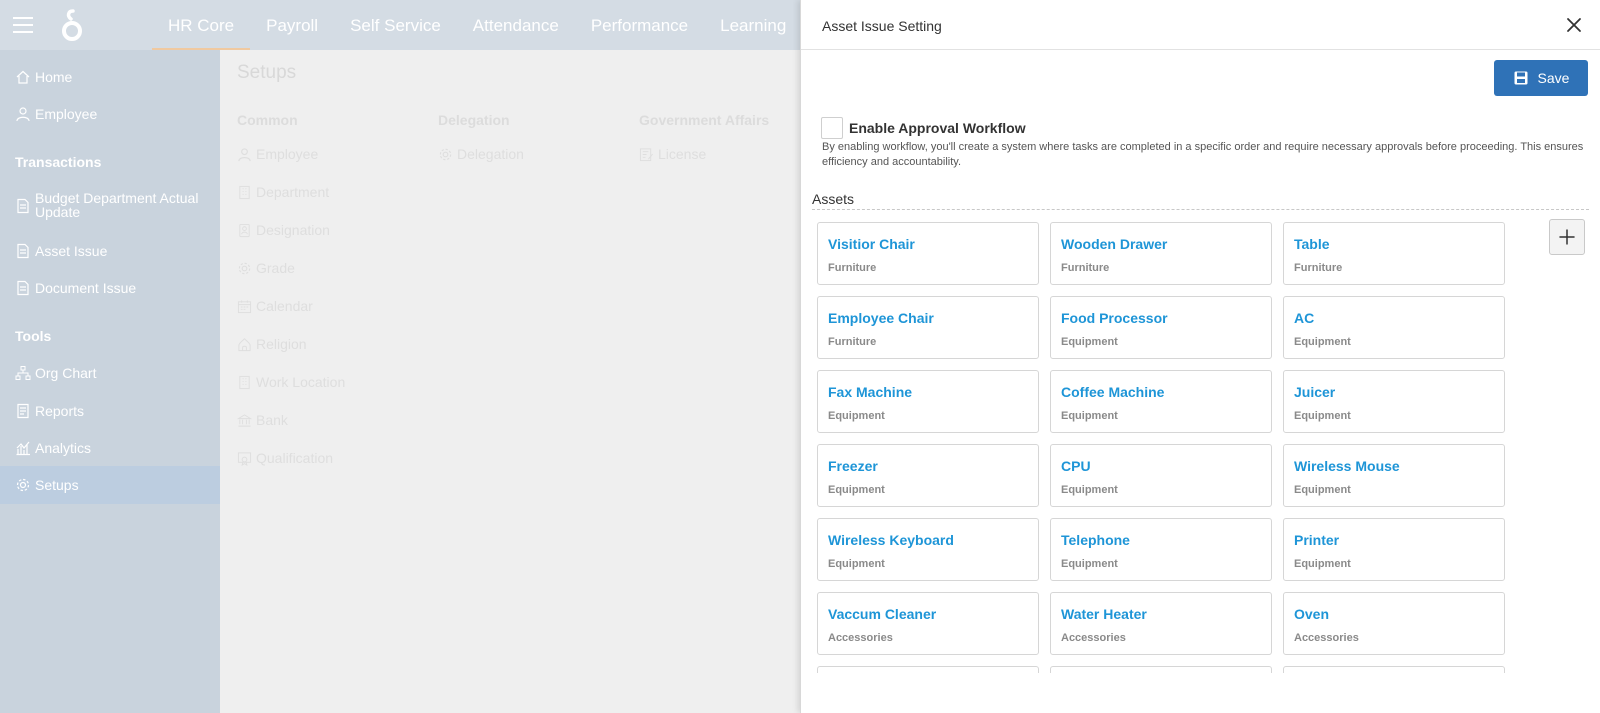 This screenshot has width=1600, height=713. What do you see at coordinates (753, 25) in the screenshot?
I see `nav-learning: Learning` at bounding box center [753, 25].